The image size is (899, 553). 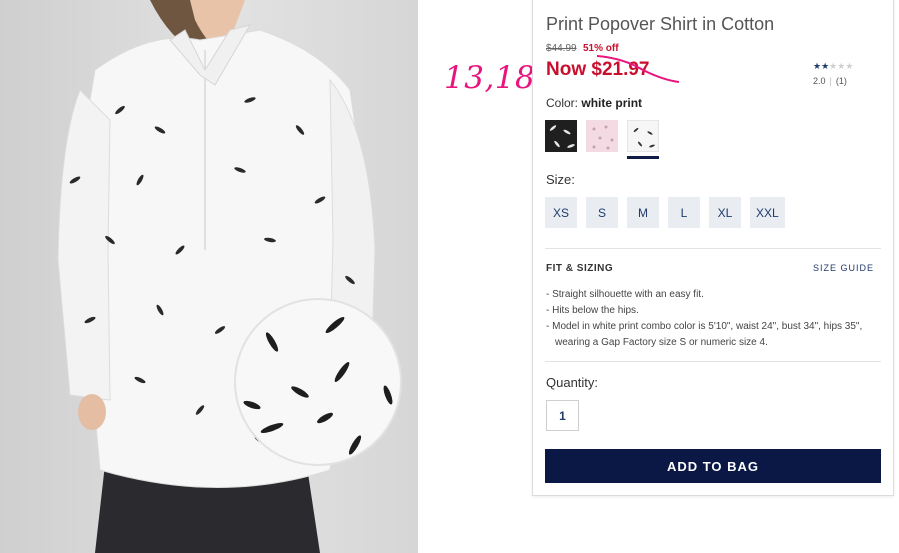 What do you see at coordinates (725, 212) in the screenshot?
I see `size-option-xl: XL` at bounding box center [725, 212].